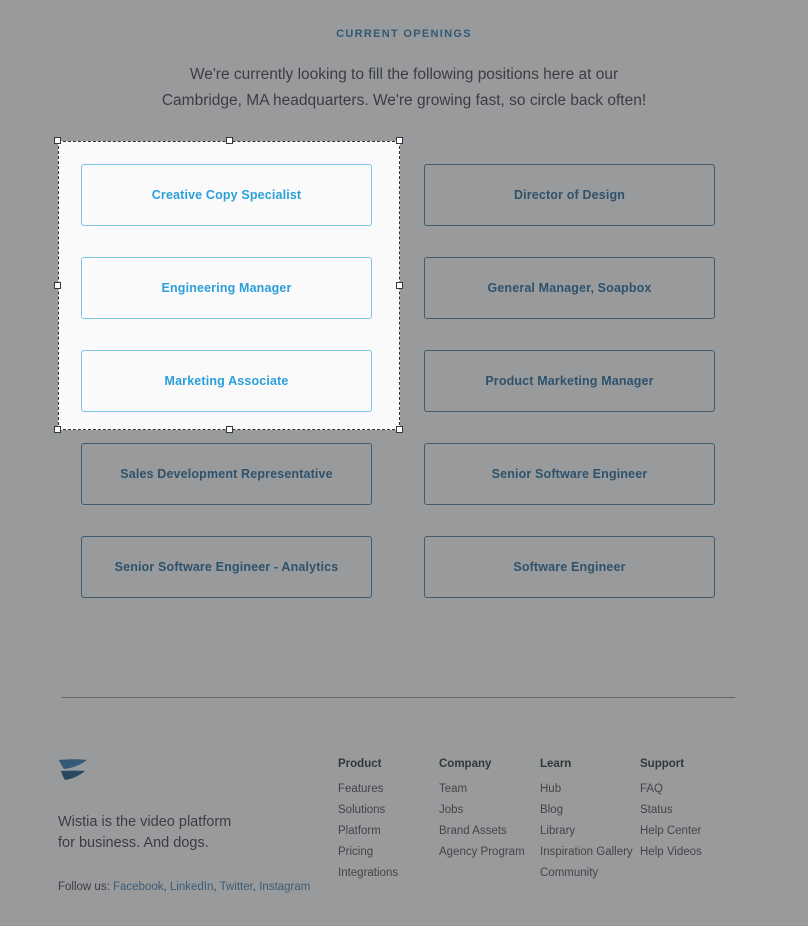 The height and width of the screenshot is (926, 808). What do you see at coordinates (388, 789) in the screenshot?
I see `footer-link-features: Features` at bounding box center [388, 789].